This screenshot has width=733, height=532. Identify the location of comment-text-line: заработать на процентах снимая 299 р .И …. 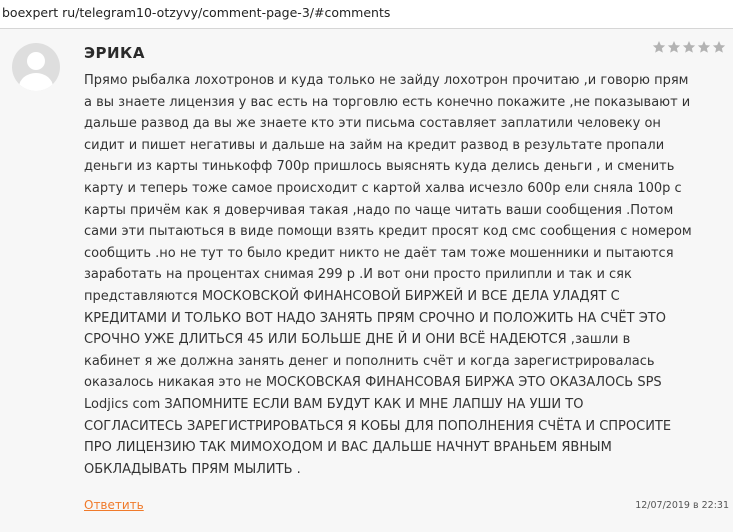
(358, 275).